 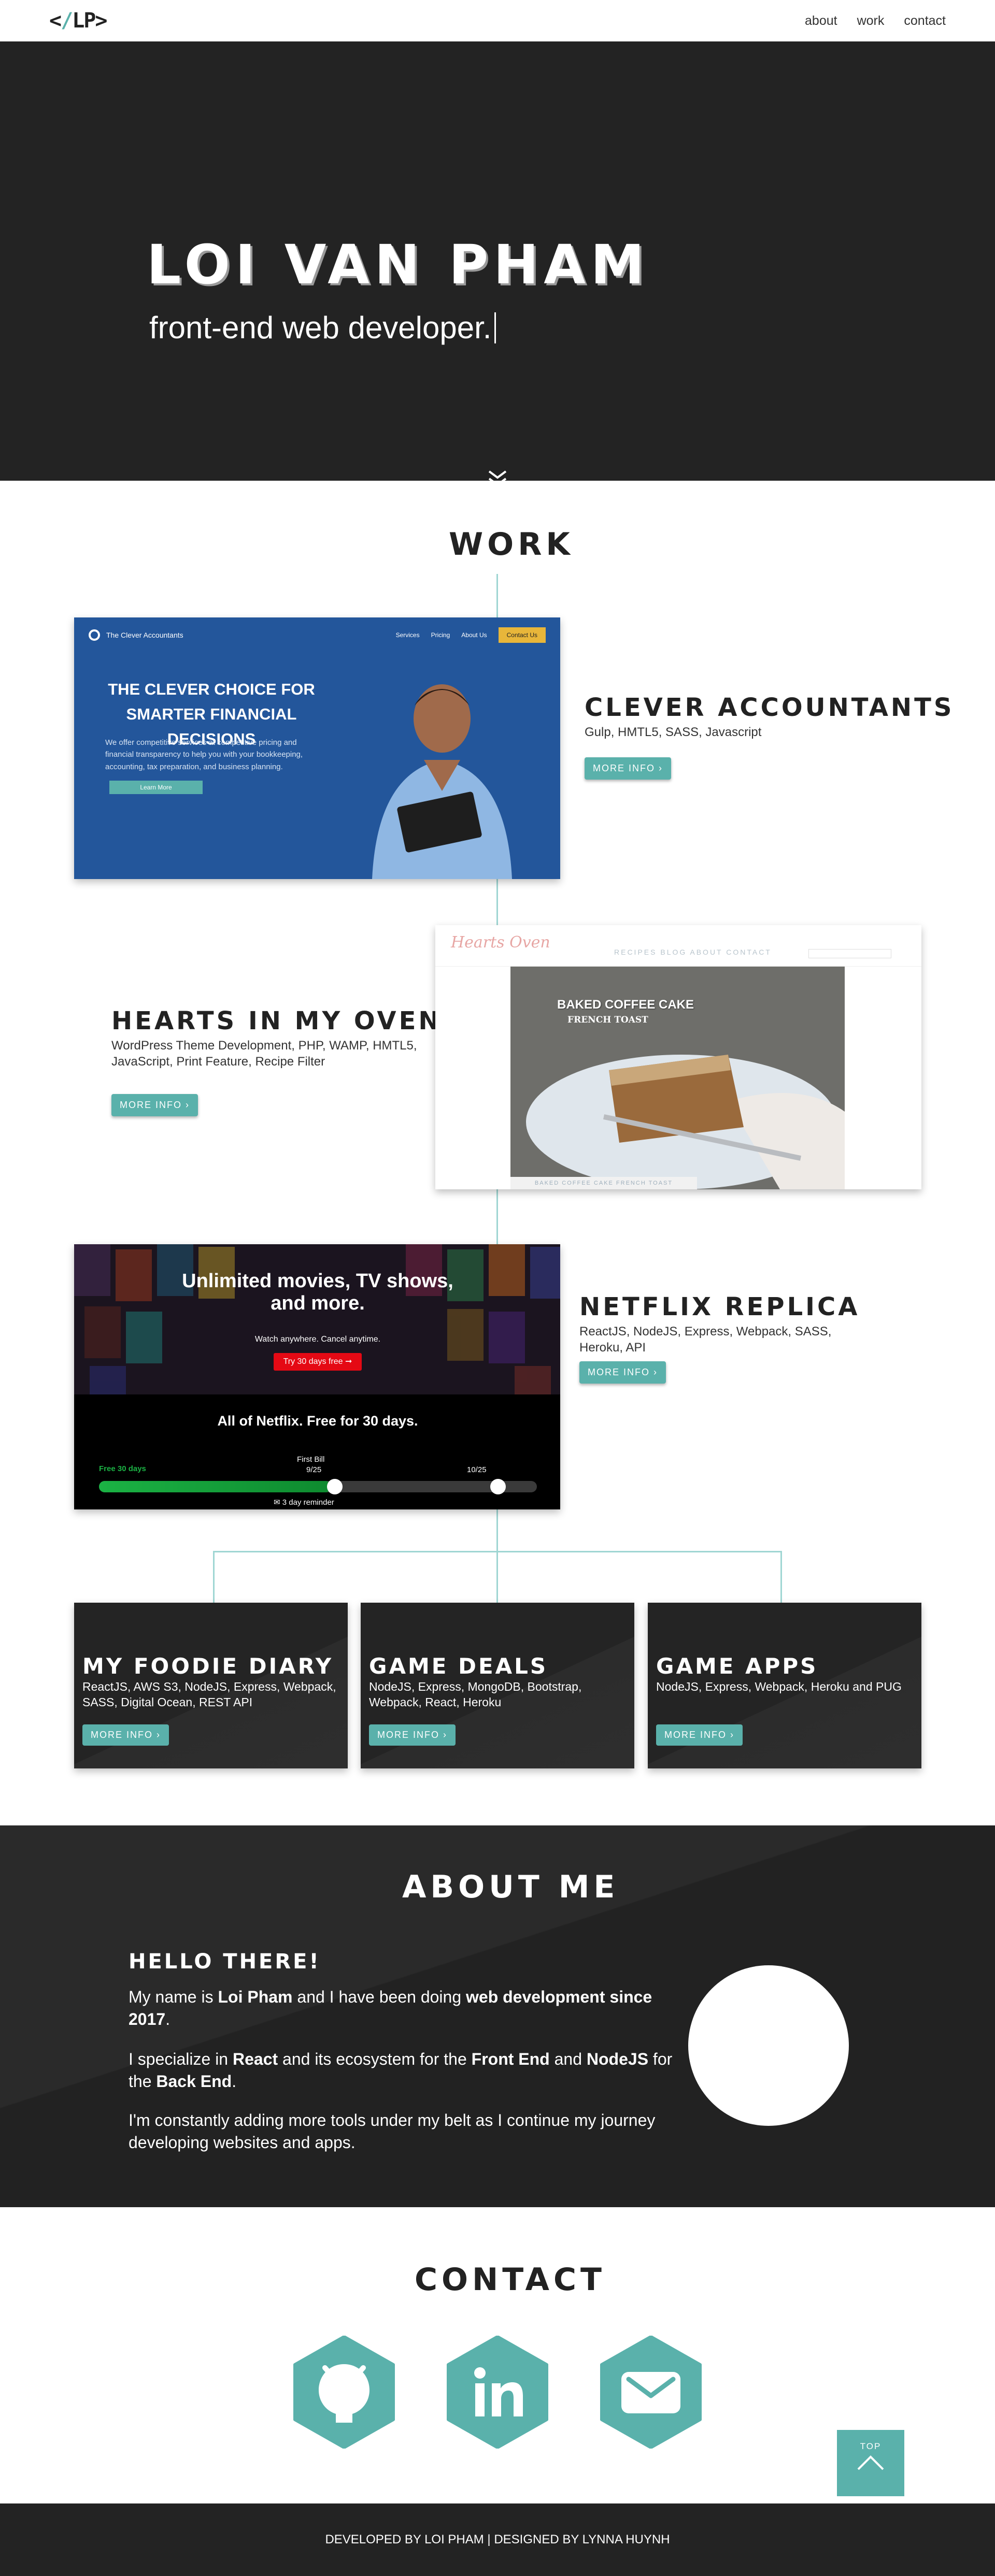 I want to click on preview-offer: All of Netflix. Free for 30 days., so click(x=317, y=1421).